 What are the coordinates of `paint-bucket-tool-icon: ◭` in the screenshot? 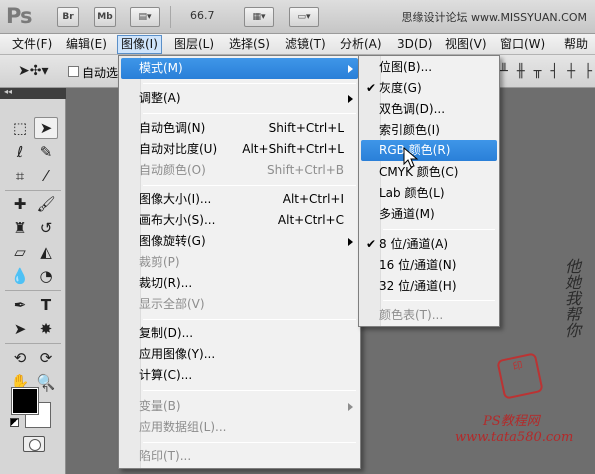 It's located at (46, 252).